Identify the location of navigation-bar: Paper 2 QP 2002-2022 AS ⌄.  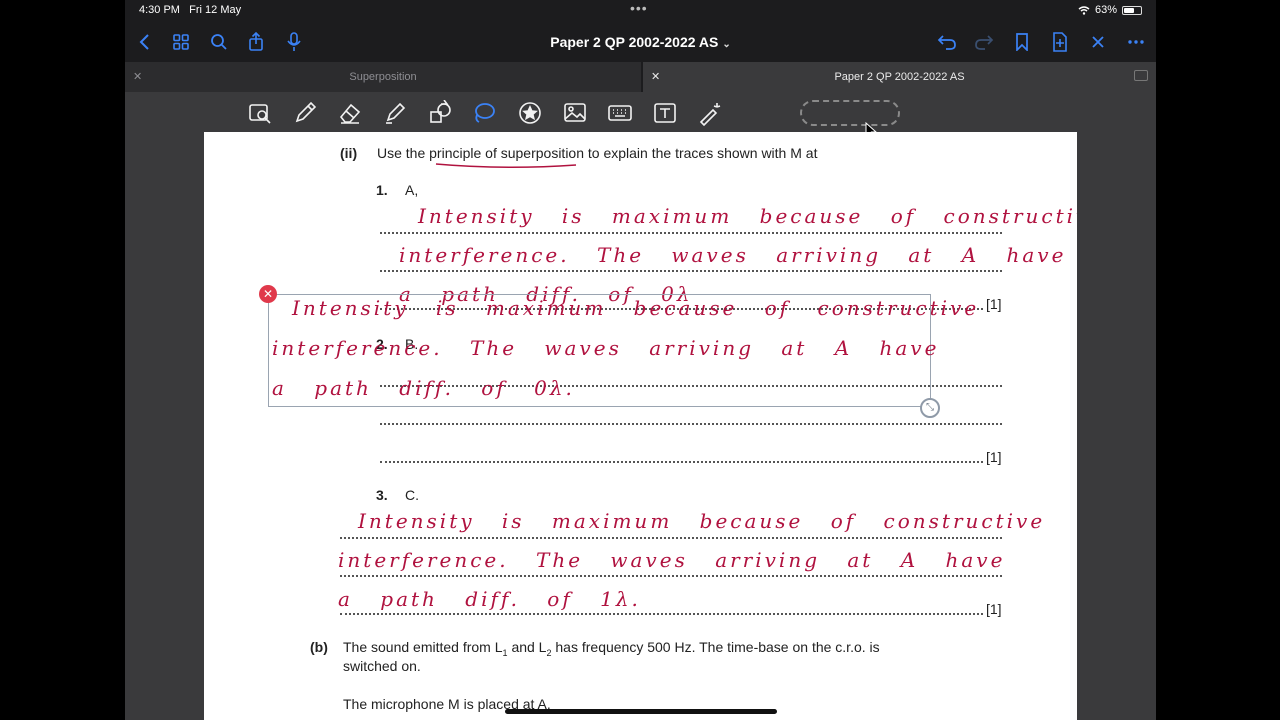
(640, 42).